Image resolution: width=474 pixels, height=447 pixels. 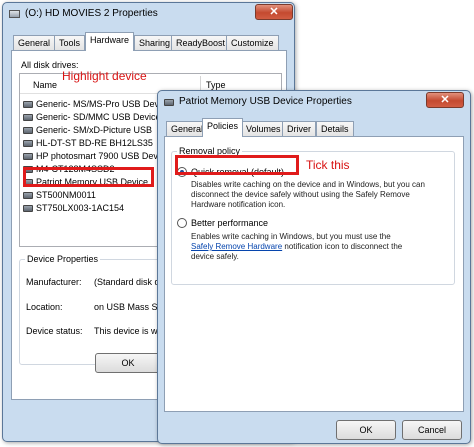 I want to click on safely-remove-hardware-link: Safely Remove Hardware, so click(x=236, y=246).